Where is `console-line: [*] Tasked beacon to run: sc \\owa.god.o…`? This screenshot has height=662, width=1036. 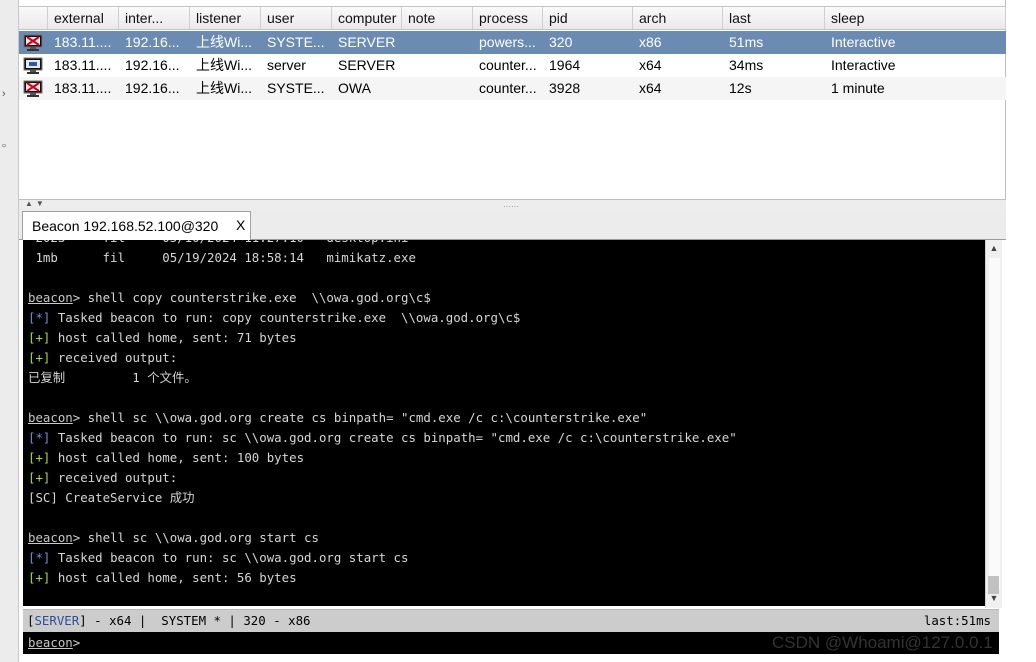 console-line: [*] Tasked beacon to run: sc \\owa.god.o… is located at coordinates (218, 558).